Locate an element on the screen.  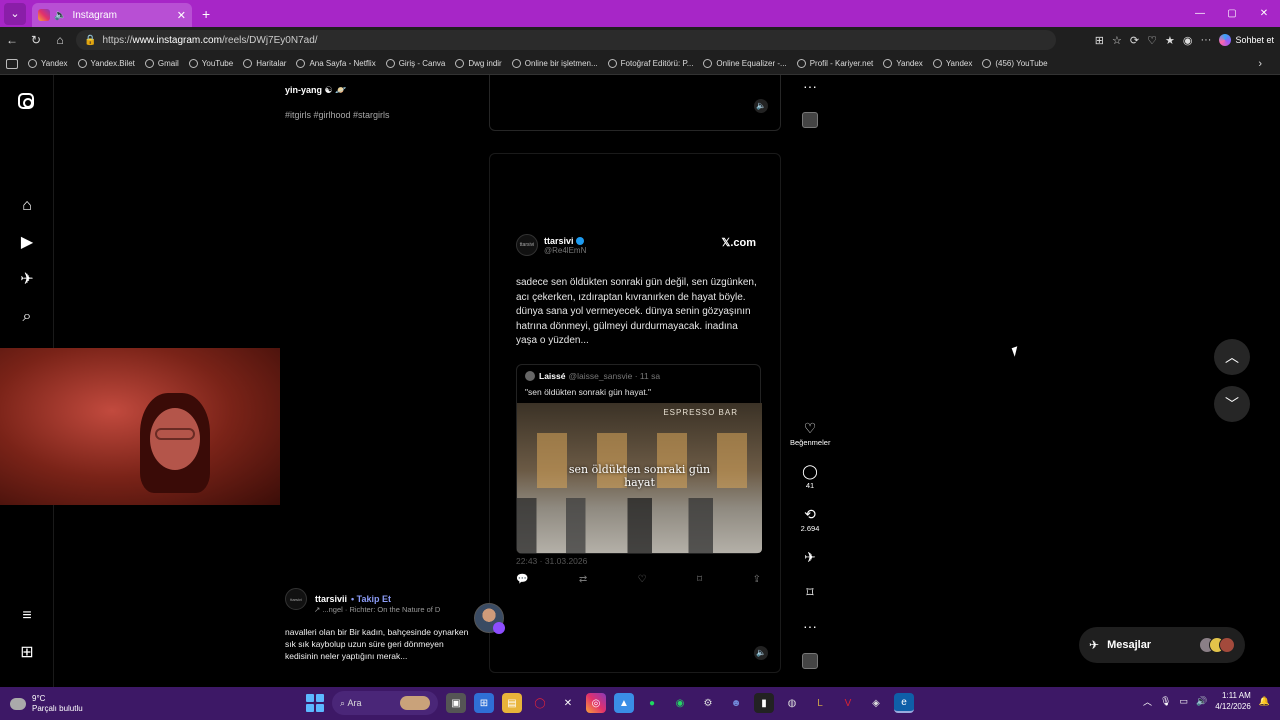
instagram-icon: ◎ is located at coordinates (596, 703).